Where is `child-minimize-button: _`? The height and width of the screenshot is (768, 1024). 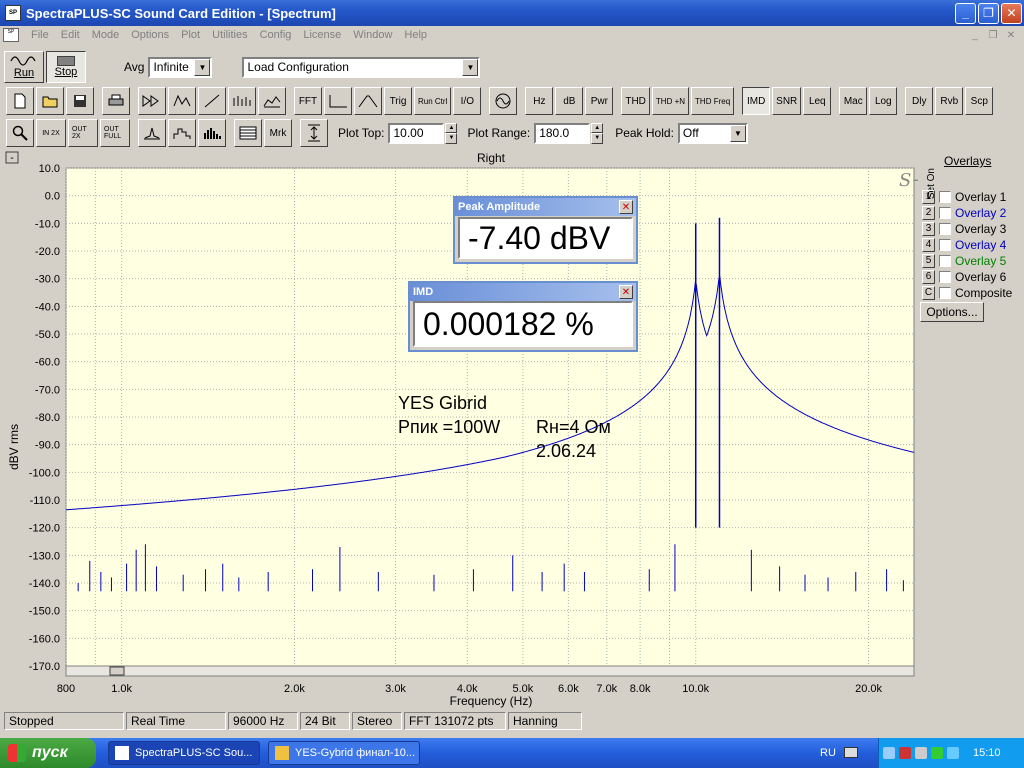 child-minimize-button: _ is located at coordinates (975, 35).